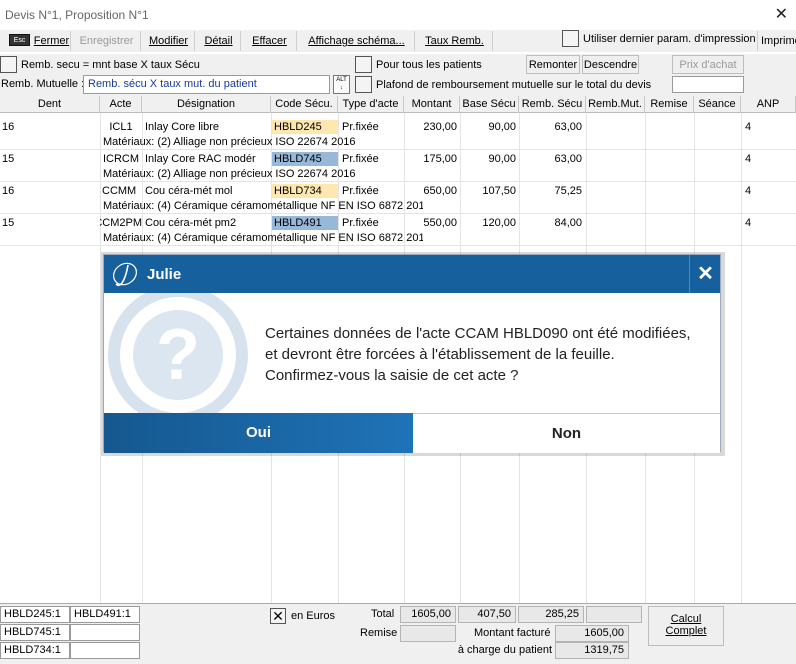 This screenshot has height=664, width=796. I want to click on prix-achat-field, so click(708, 84).